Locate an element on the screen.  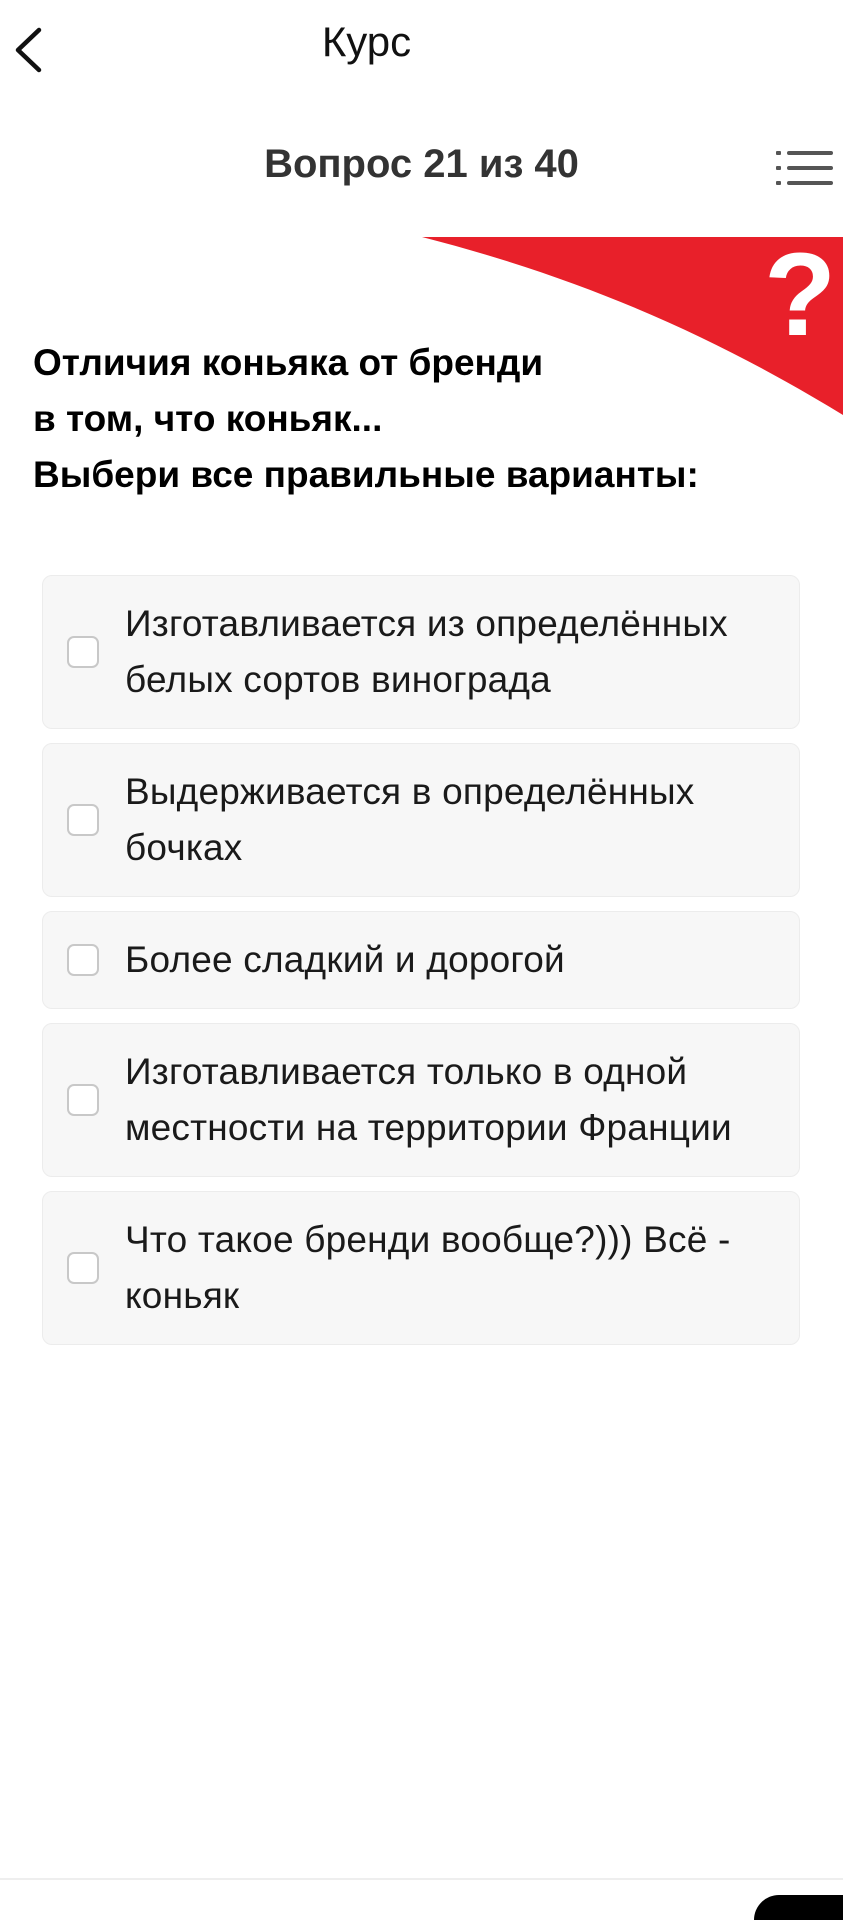
answer-label: Более сладкий и дорогой is located at coordinates (345, 959).